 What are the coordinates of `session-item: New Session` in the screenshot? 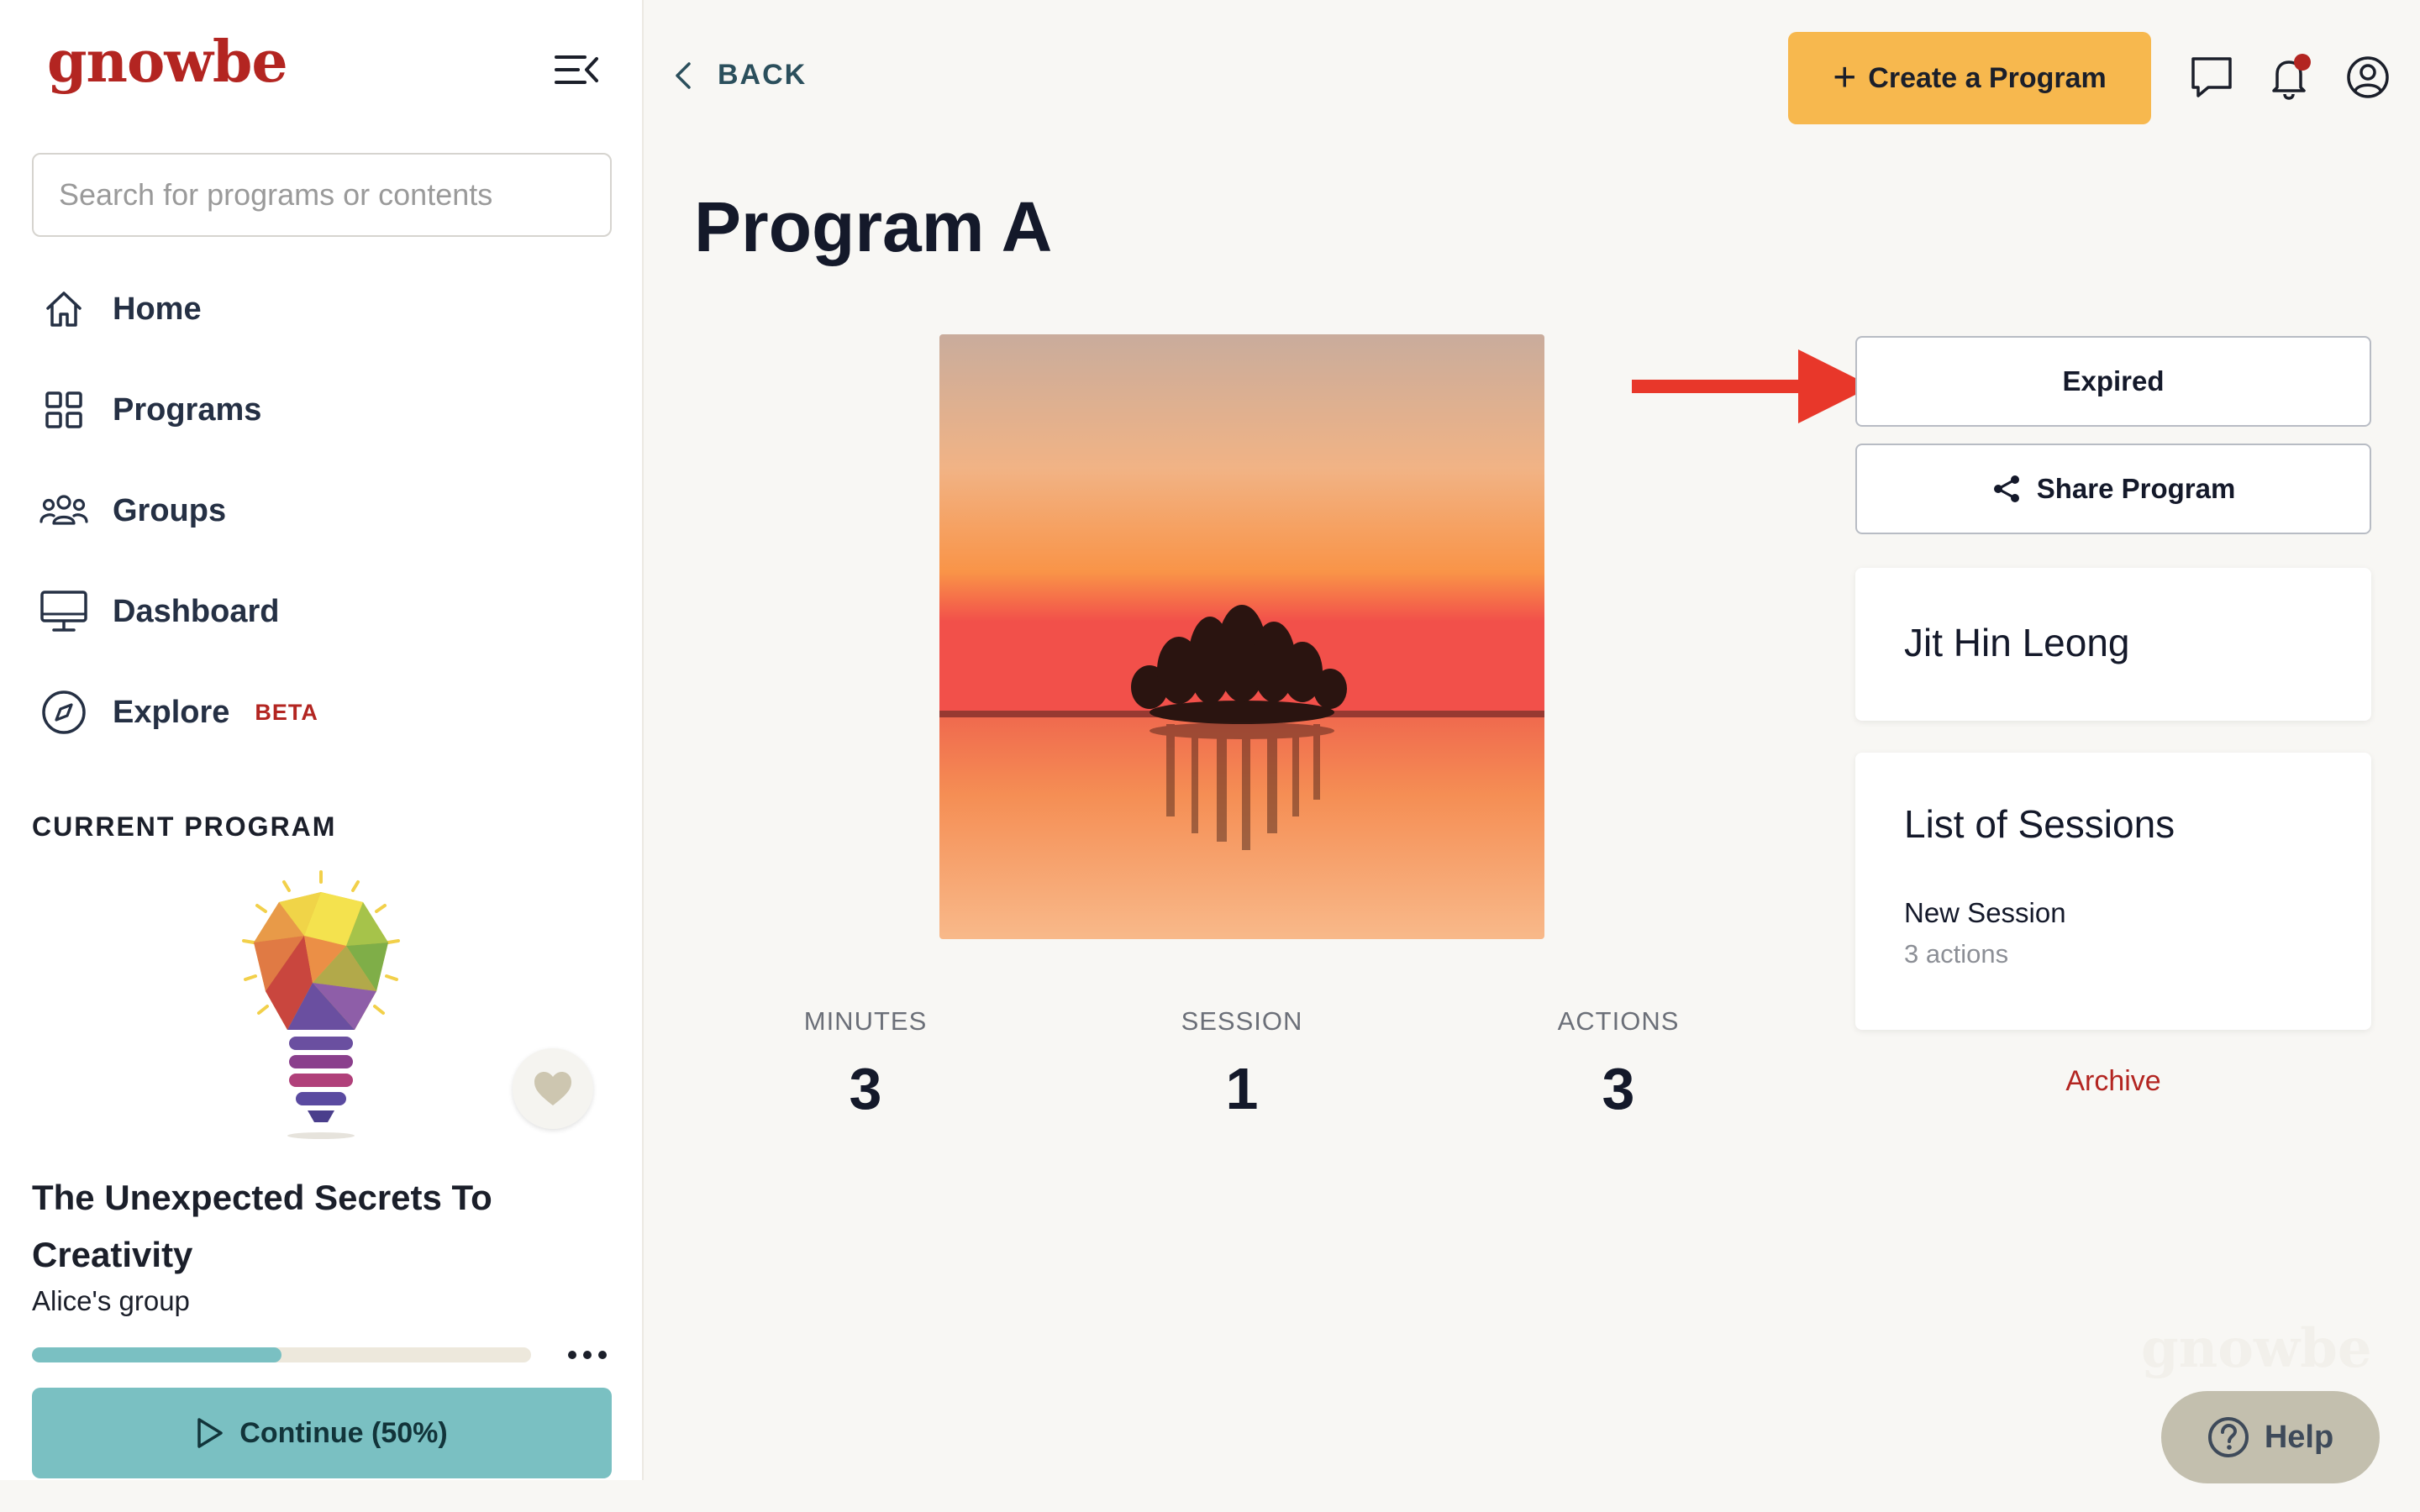 It's located at (1985, 913).